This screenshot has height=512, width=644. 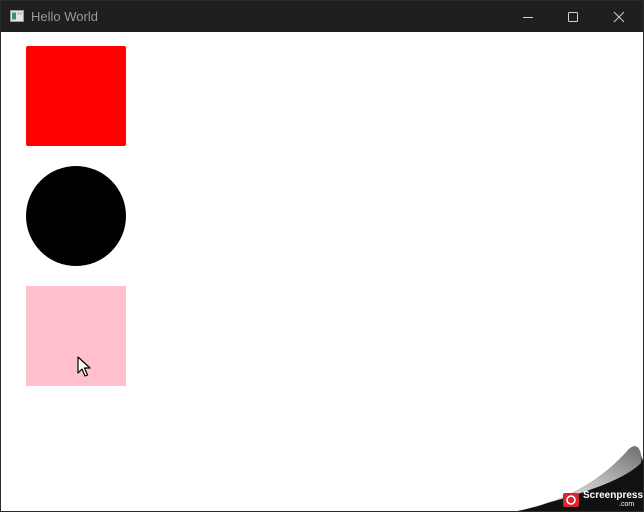 I want to click on maximize-button, so click(x=573, y=16).